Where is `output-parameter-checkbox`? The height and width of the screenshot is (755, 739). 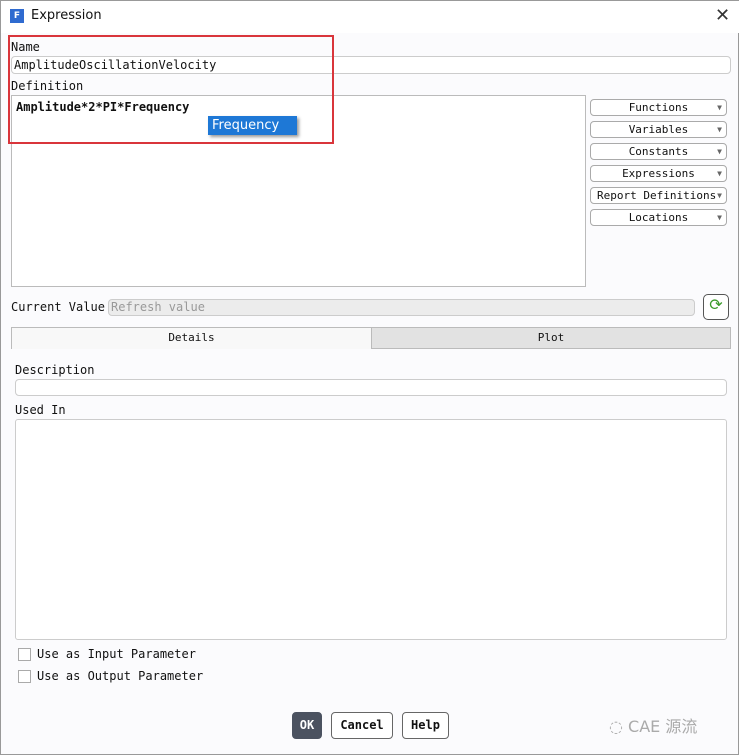
output-parameter-checkbox is located at coordinates (24, 676).